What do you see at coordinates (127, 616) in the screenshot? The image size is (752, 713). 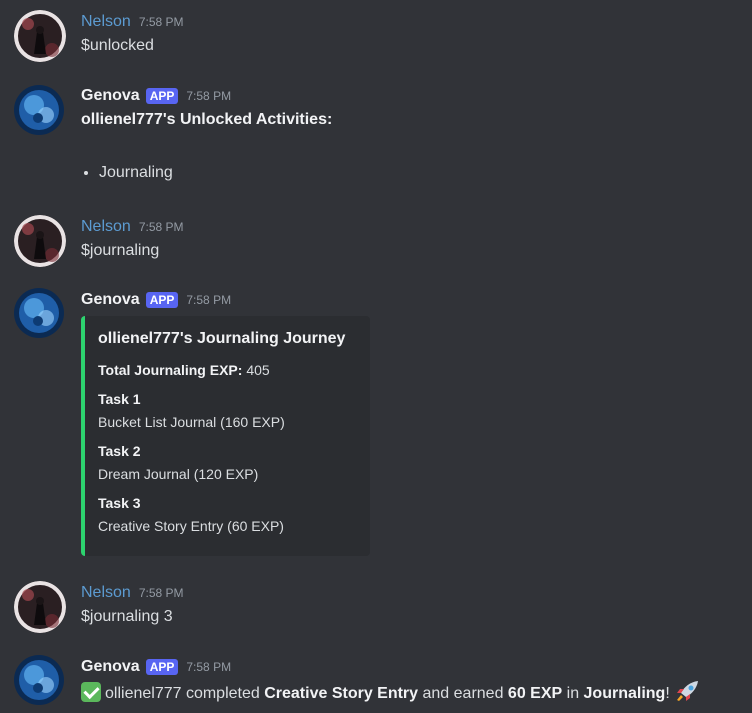 I see `message-content: $journaling 3` at bounding box center [127, 616].